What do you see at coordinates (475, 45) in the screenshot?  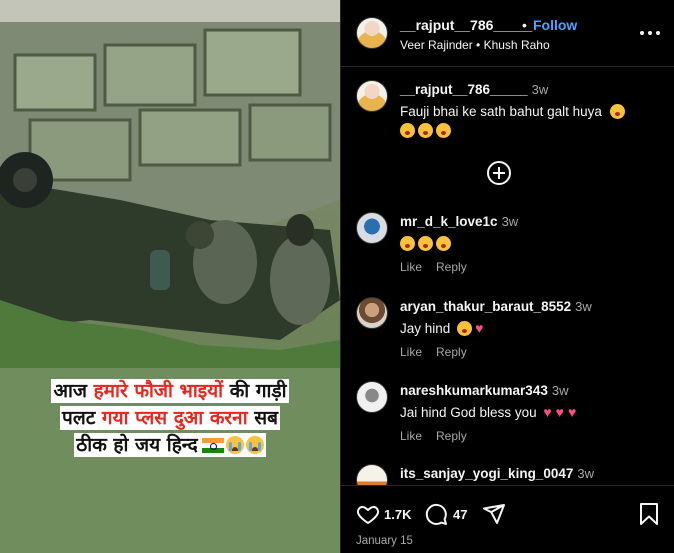 I see `audio-track: Veer Rajinder • Khush Raho` at bounding box center [475, 45].